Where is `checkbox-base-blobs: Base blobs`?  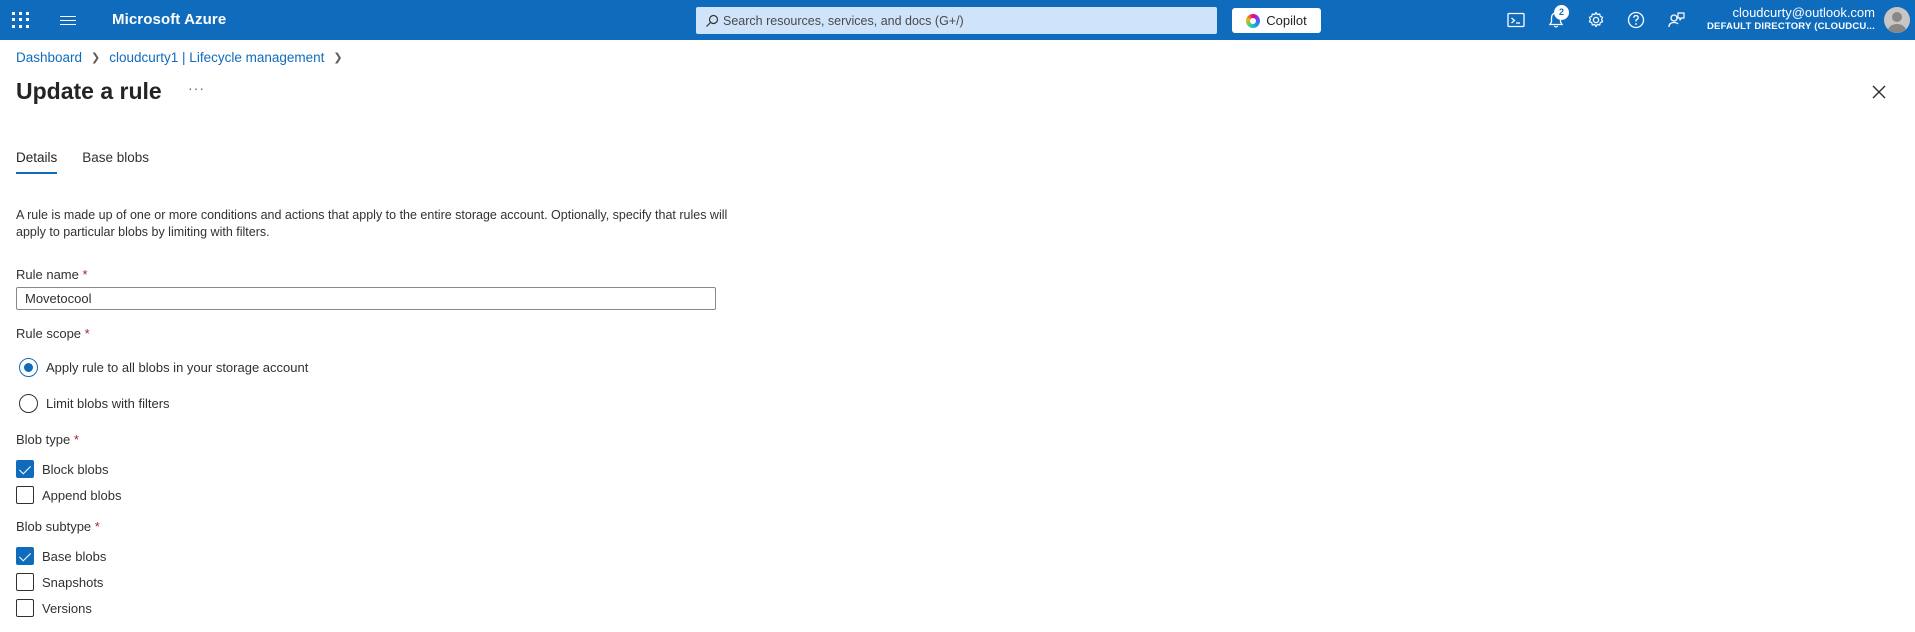 checkbox-base-blobs: Base blobs is located at coordinates (61, 556).